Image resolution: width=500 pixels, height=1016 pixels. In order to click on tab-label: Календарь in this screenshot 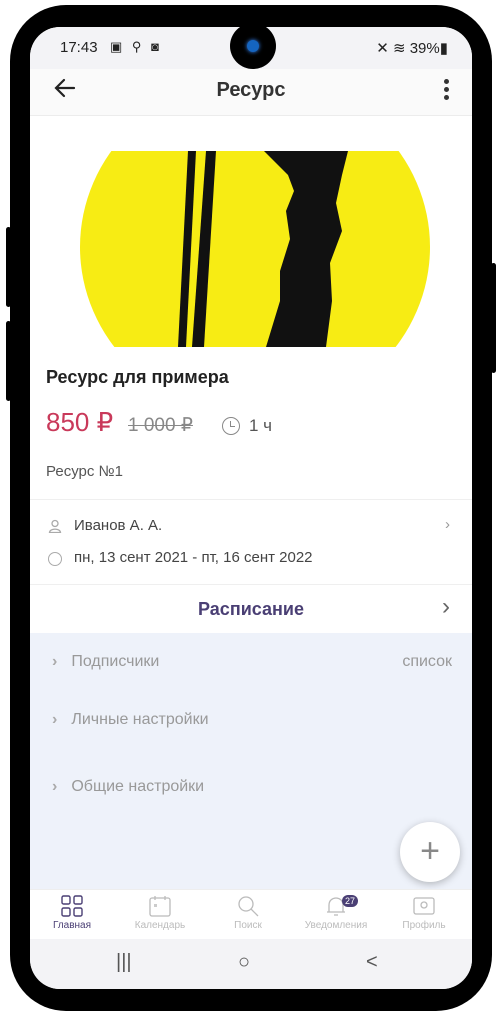, I will do `click(160, 925)`.